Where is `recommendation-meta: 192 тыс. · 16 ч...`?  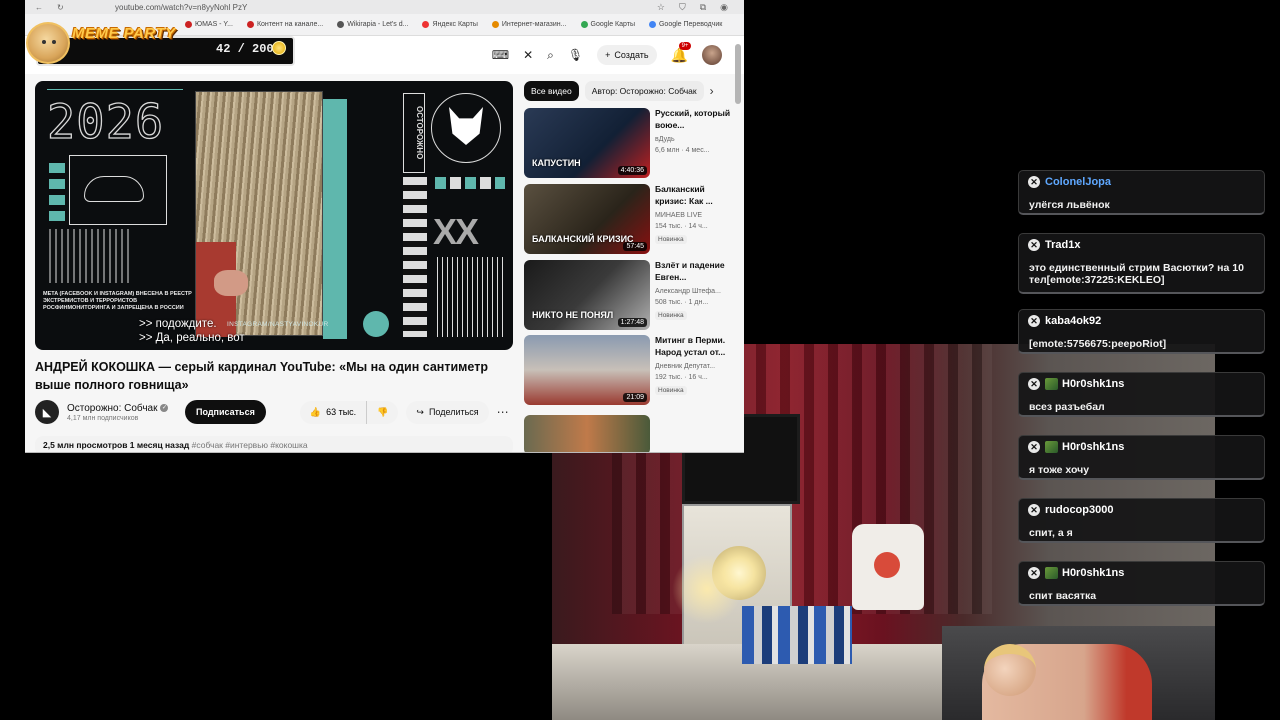
recommendation-meta: 192 тыс. · 16 ч... is located at coordinates (681, 377).